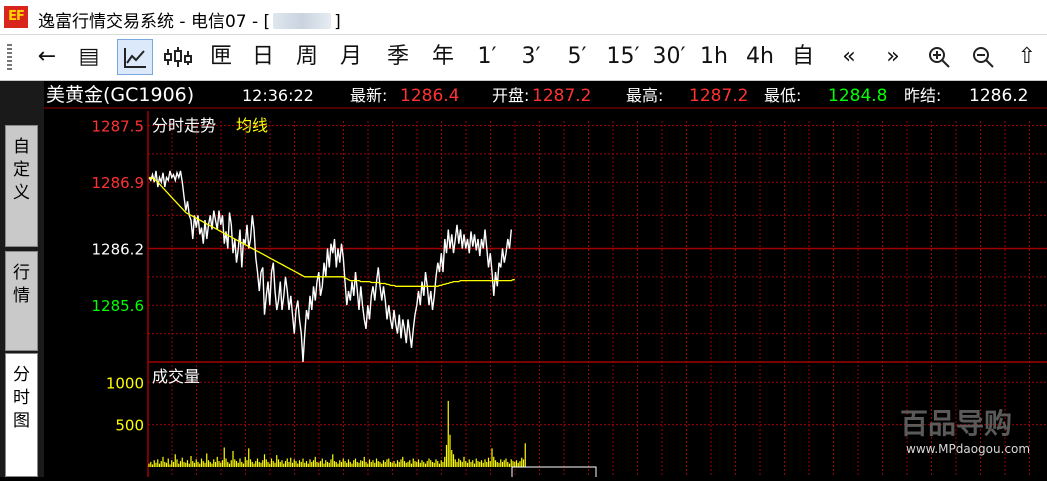 Image resolution: width=1047 pixels, height=481 pixels. I want to click on period-4h-button-label: 4h, so click(760, 56).